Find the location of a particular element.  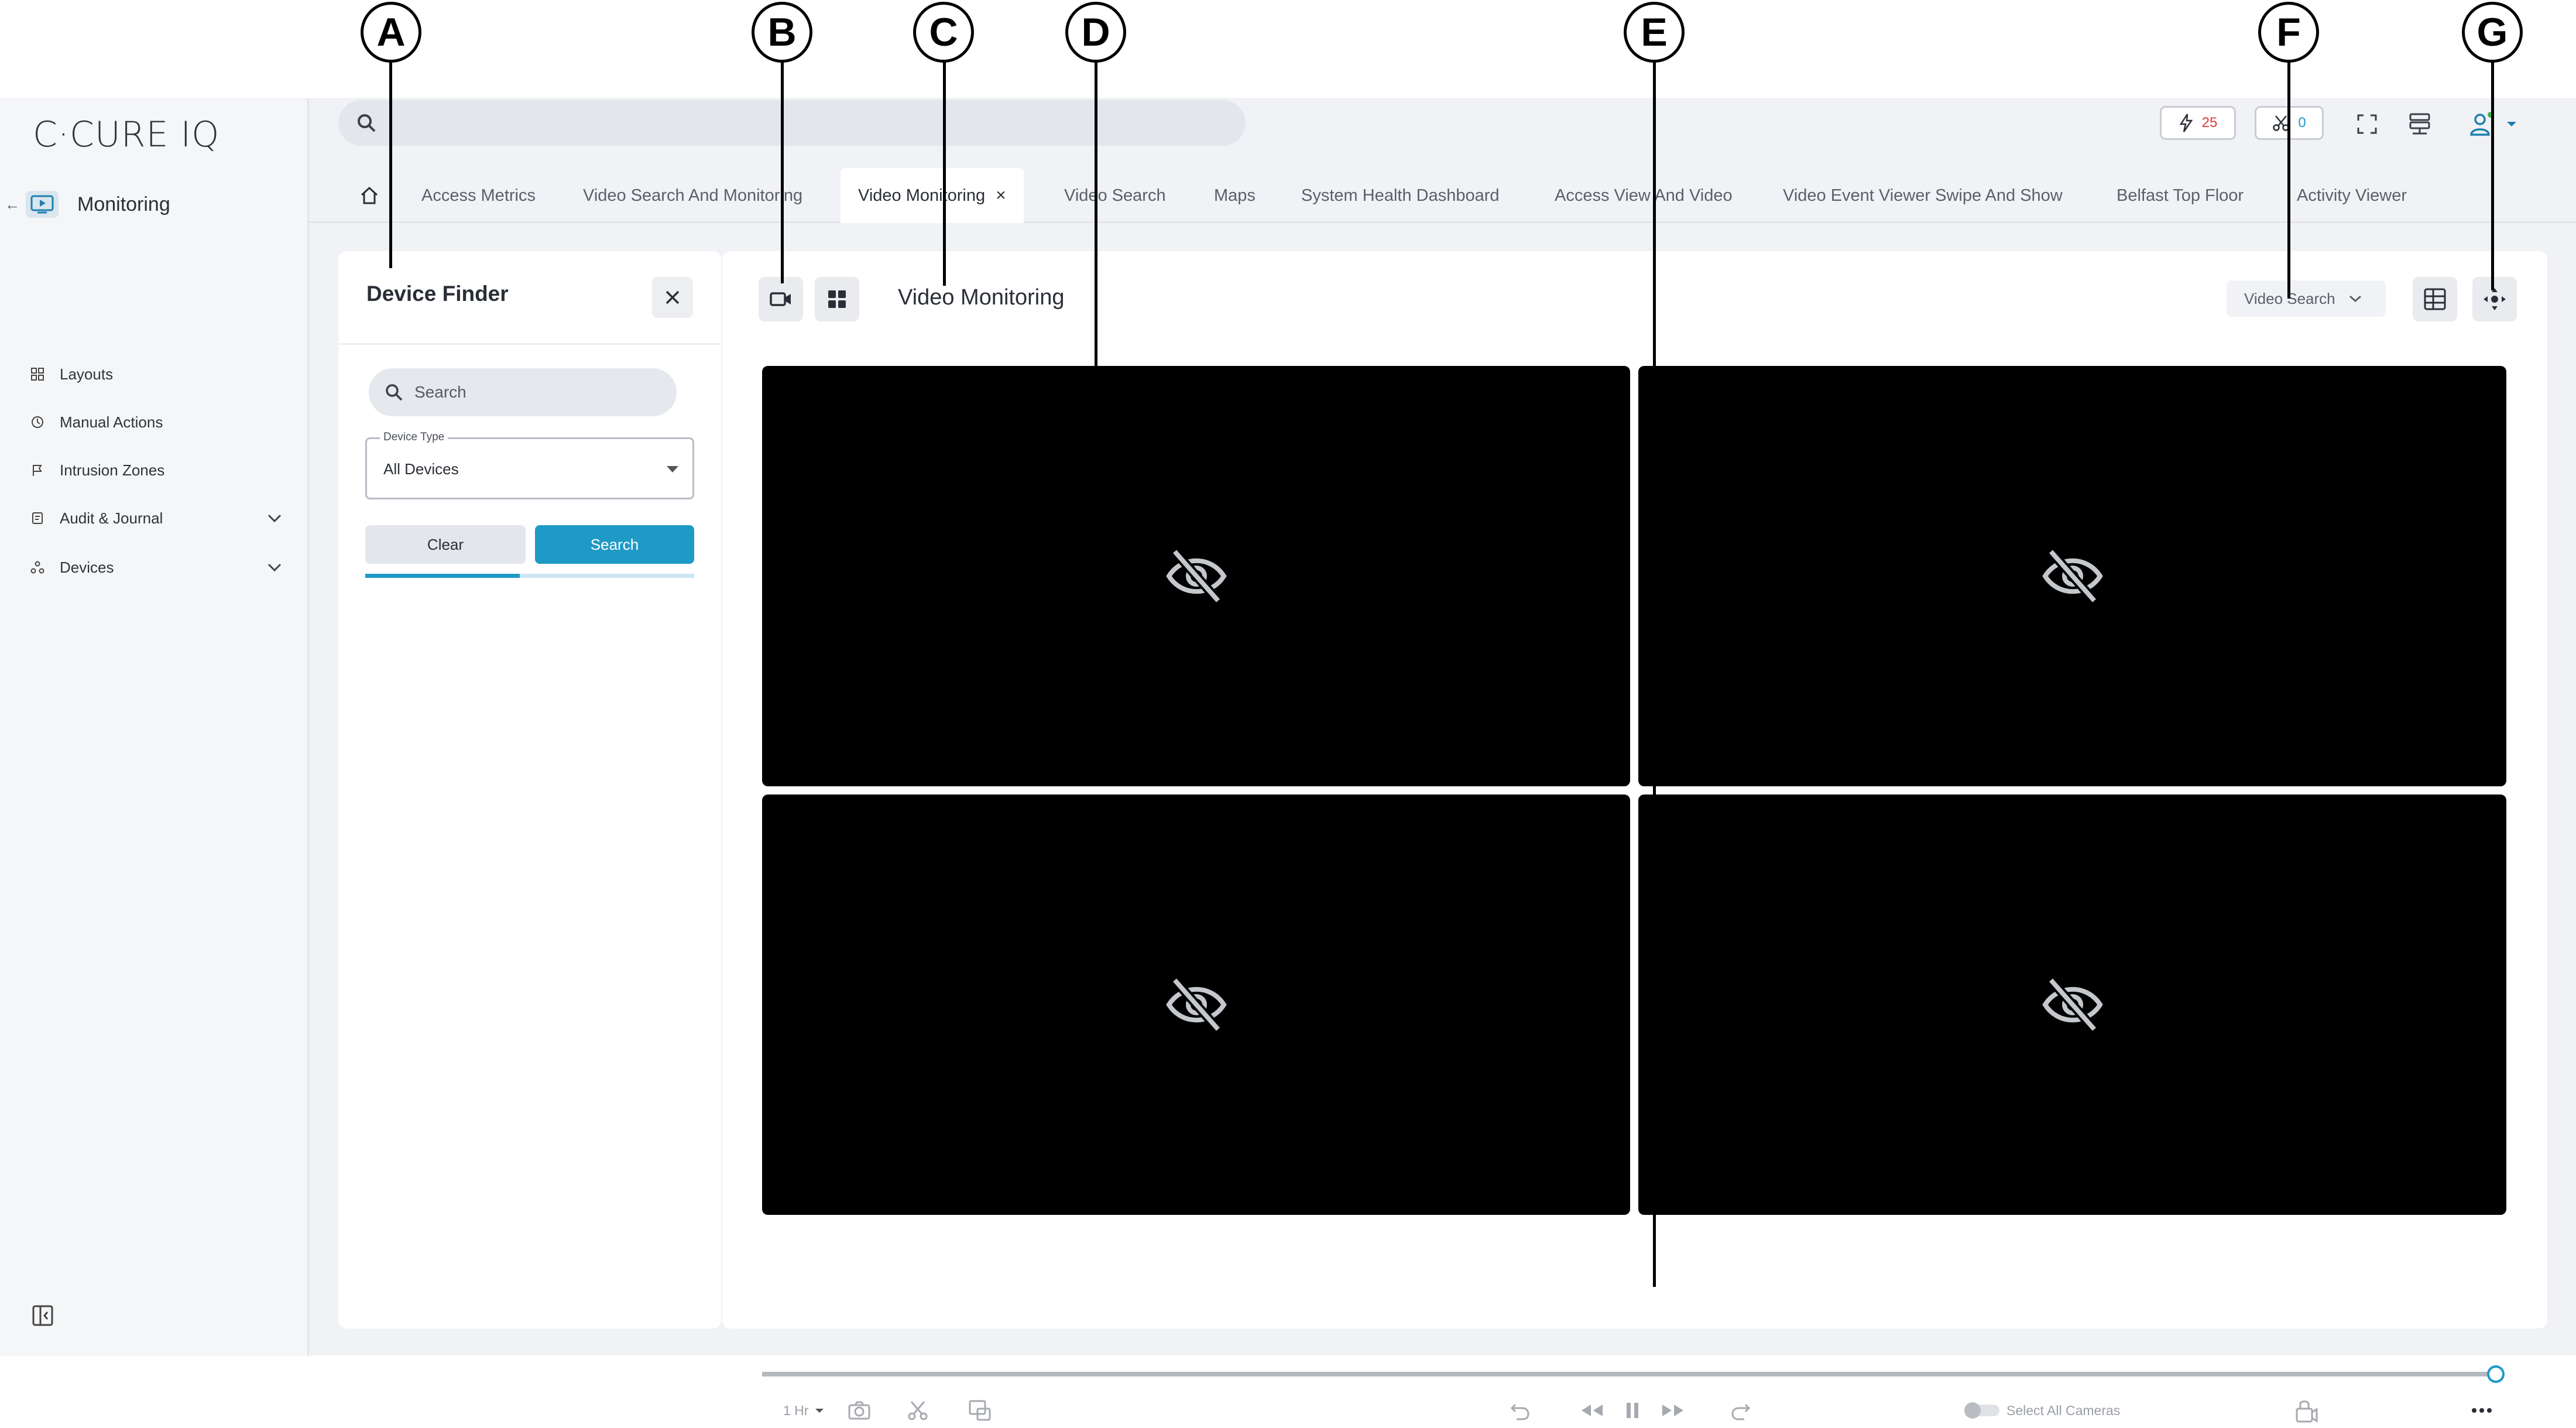

global-search-input is located at coordinates (792, 123).